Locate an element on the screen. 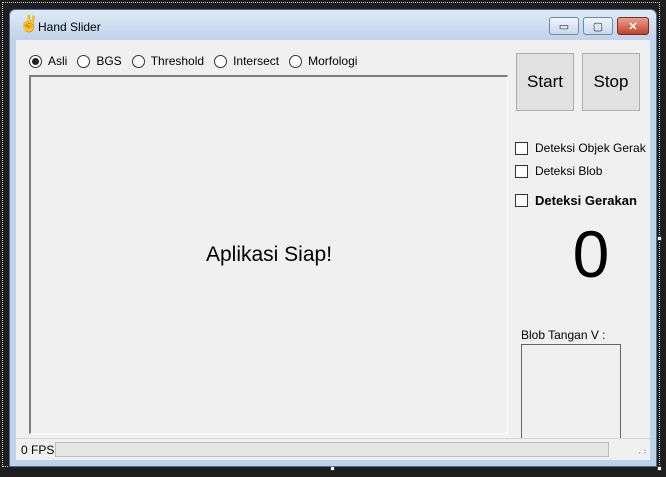 This screenshot has height=477, width=666. radio-bgs: BGS is located at coordinates (99, 61).